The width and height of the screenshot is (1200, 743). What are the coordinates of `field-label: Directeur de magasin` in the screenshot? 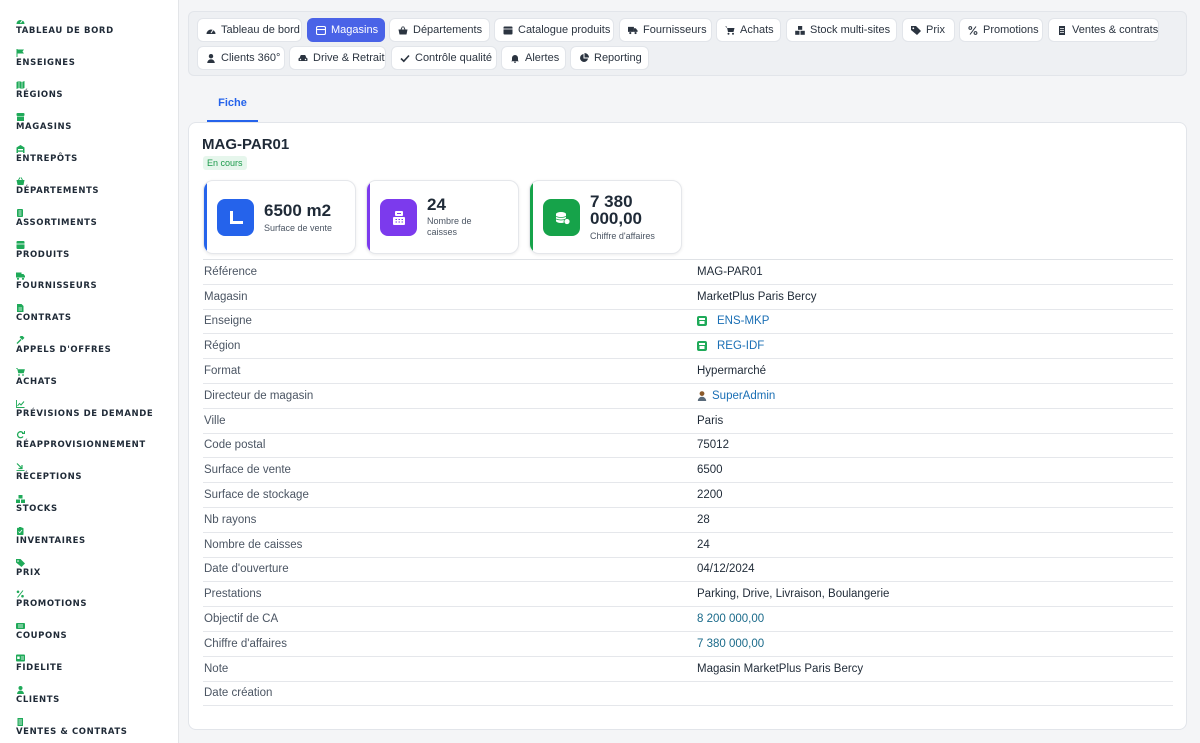 It's located at (259, 395).